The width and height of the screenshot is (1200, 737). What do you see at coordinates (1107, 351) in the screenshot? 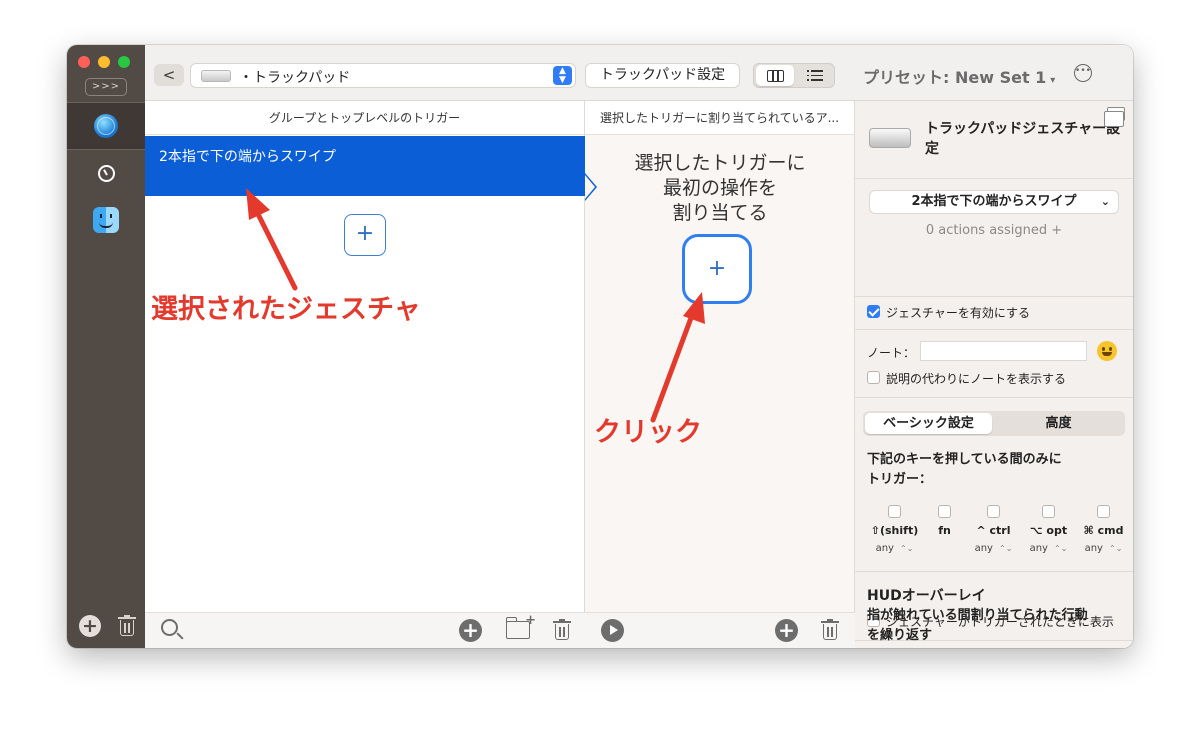
I see `emoji-icon` at bounding box center [1107, 351].